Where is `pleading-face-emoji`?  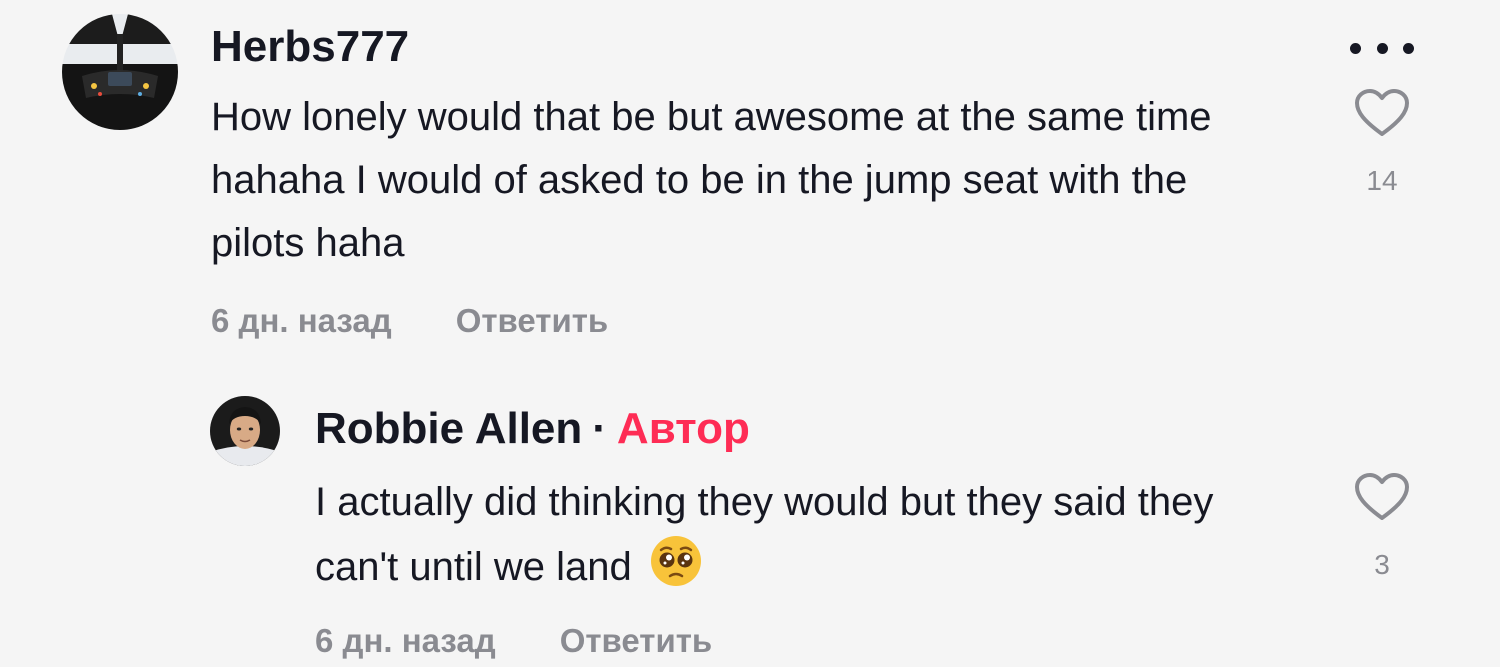
pleading-face-emoji is located at coordinates (675, 561).